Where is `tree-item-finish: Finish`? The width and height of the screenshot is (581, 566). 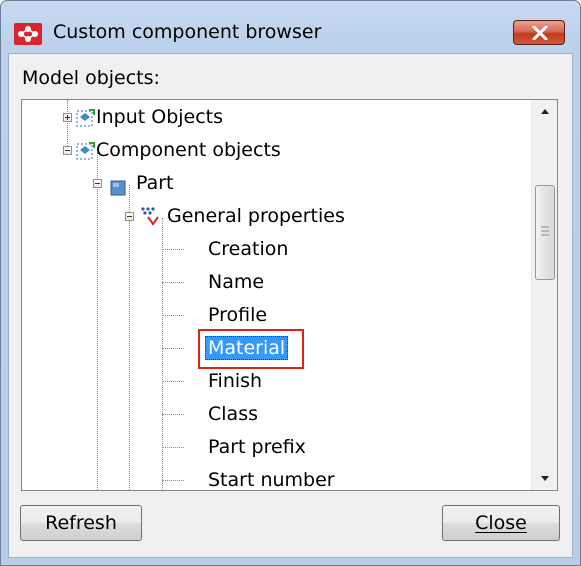 tree-item-finish: Finish is located at coordinates (308, 381).